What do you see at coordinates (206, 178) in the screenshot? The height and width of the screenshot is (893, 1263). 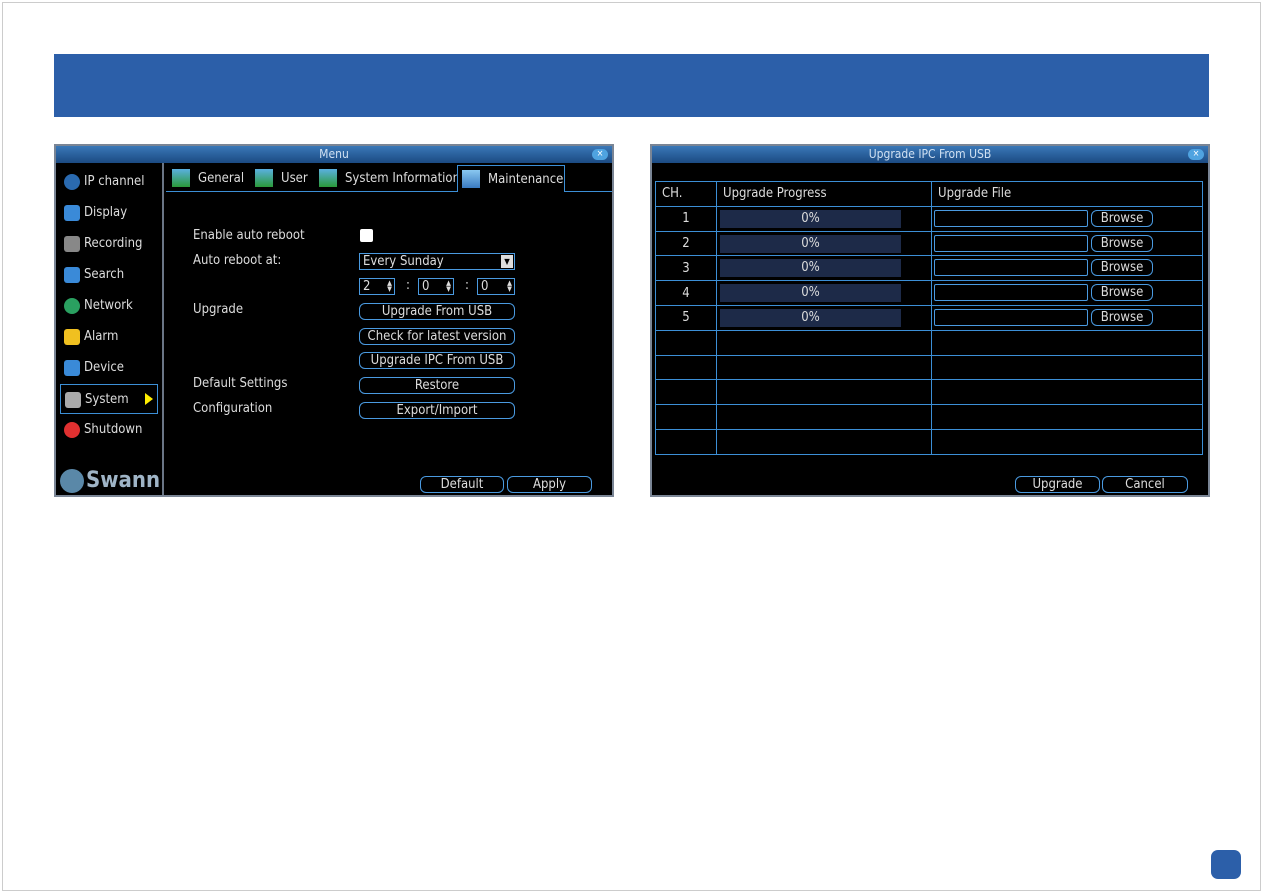 I see `tab-general: General` at bounding box center [206, 178].